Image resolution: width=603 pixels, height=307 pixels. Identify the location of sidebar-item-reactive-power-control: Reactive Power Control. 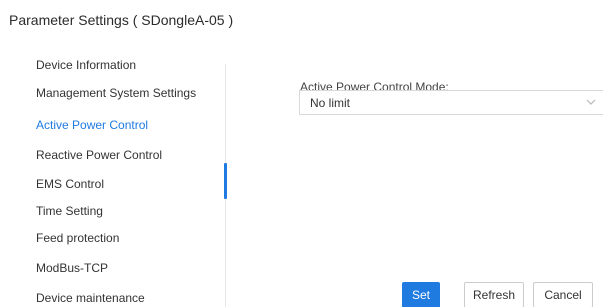
(99, 155).